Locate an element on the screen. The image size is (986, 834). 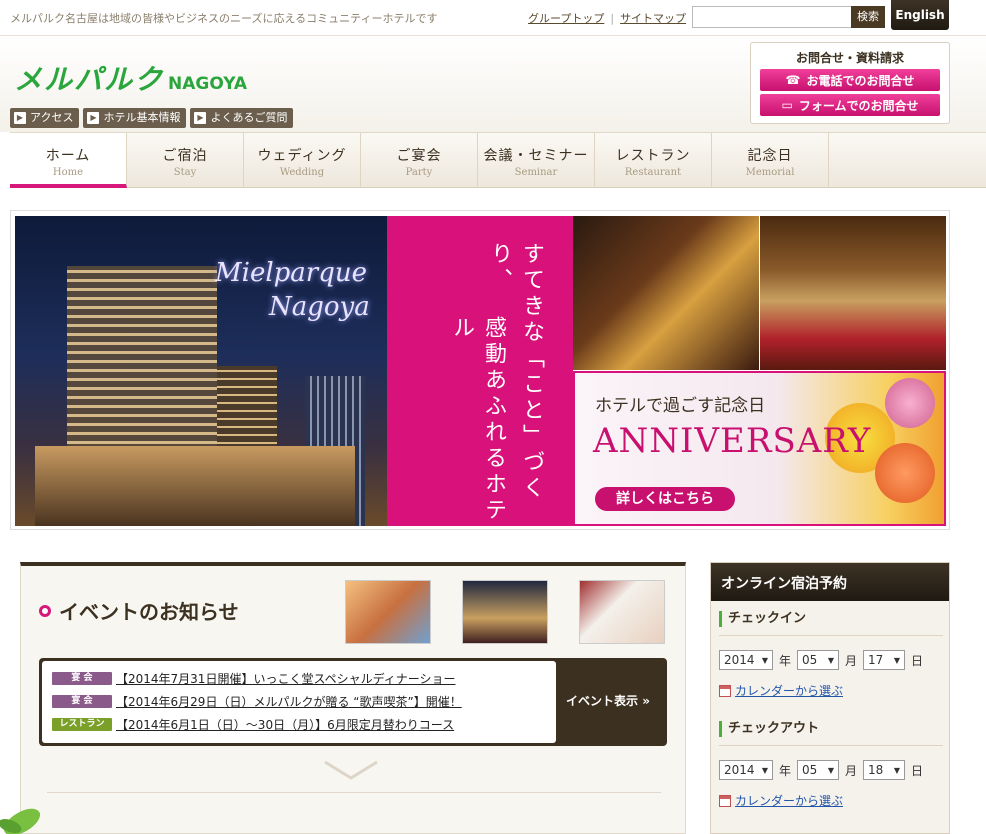
checkout-label: チェックアウト is located at coordinates (831, 729).